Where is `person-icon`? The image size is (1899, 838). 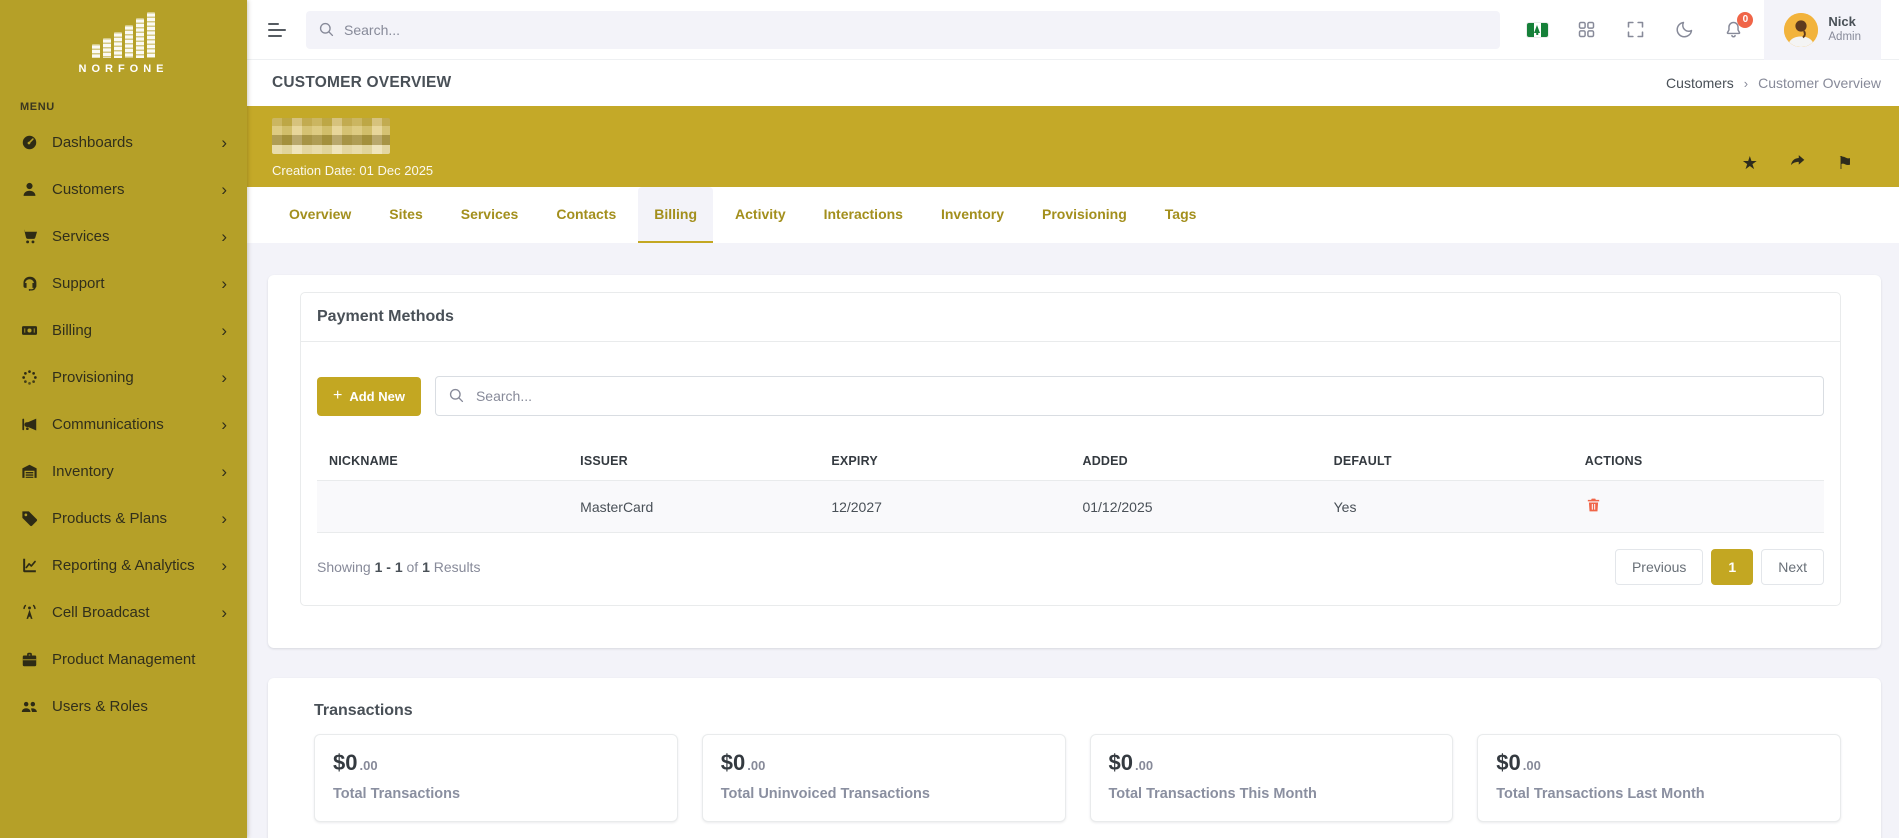
person-icon is located at coordinates (29, 189).